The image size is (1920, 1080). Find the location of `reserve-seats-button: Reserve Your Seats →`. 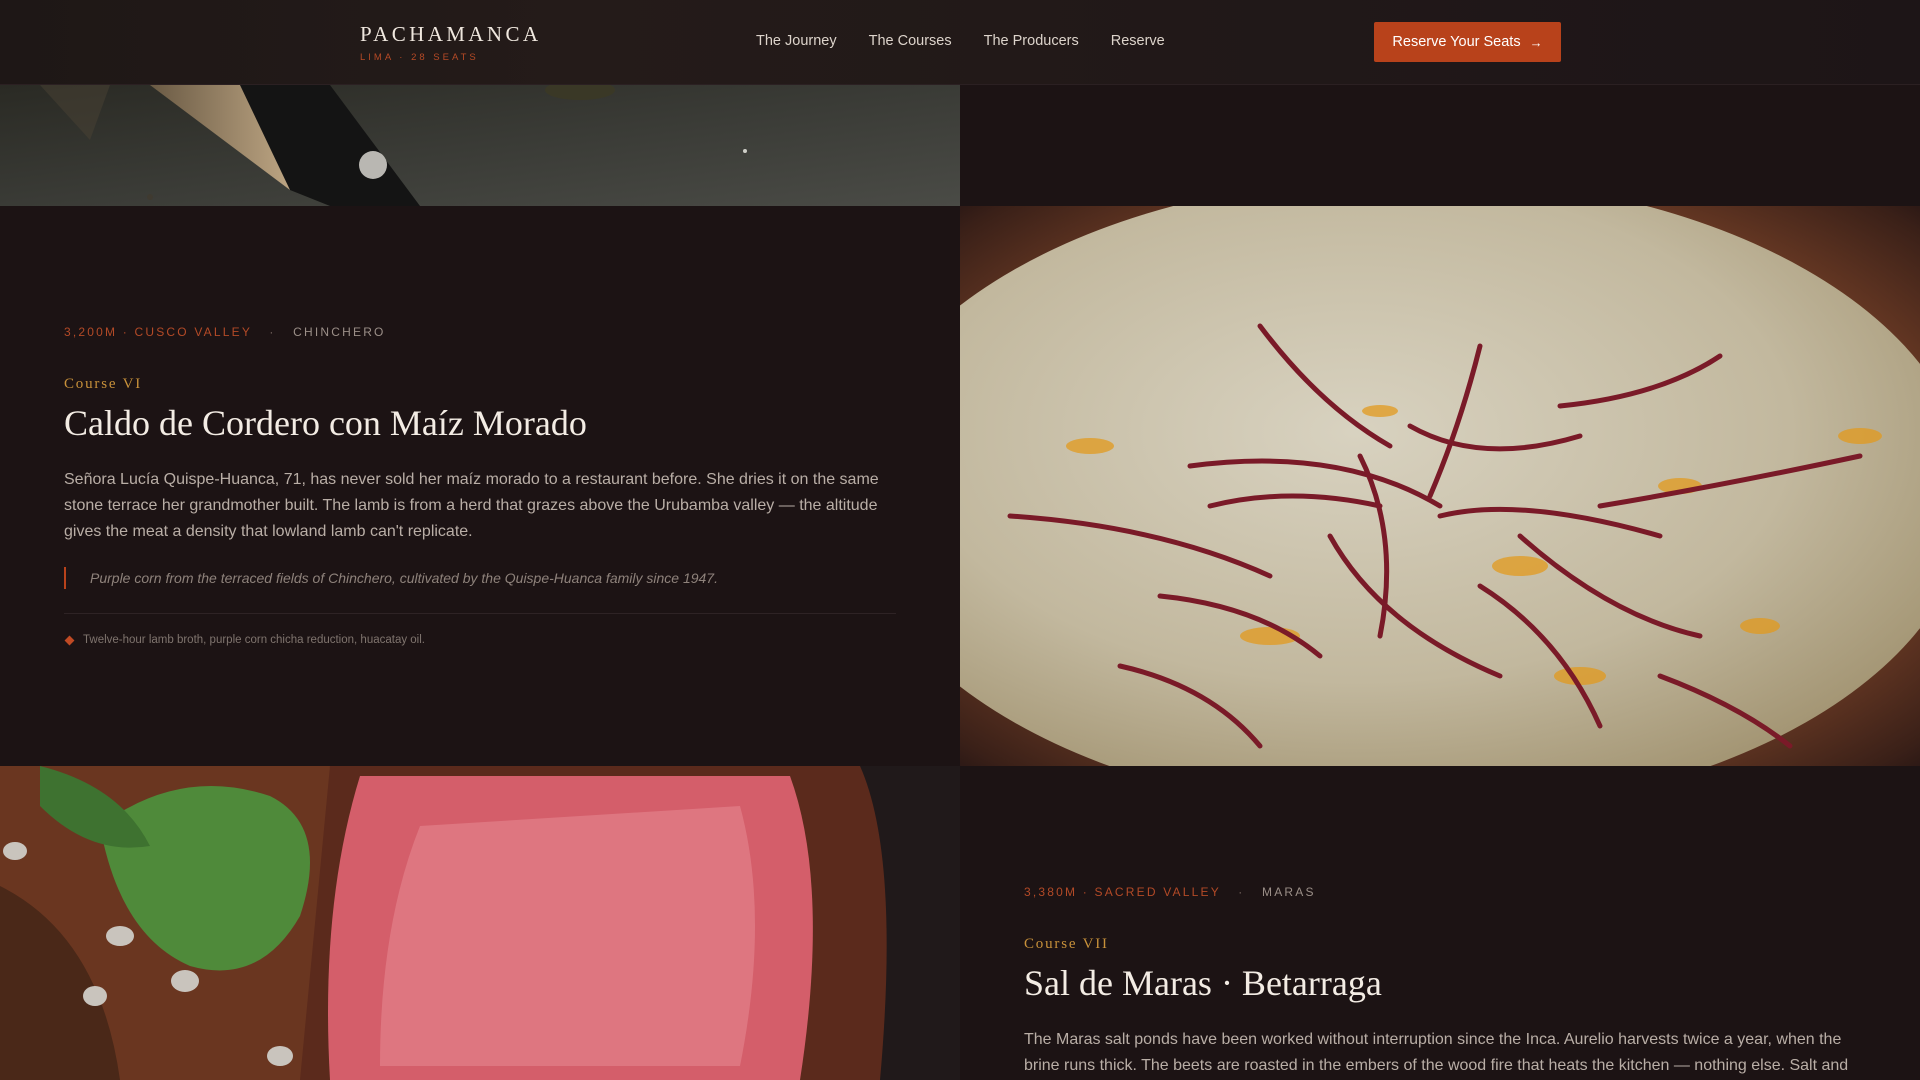

reserve-seats-button: Reserve Your Seats → is located at coordinates (1467, 42).